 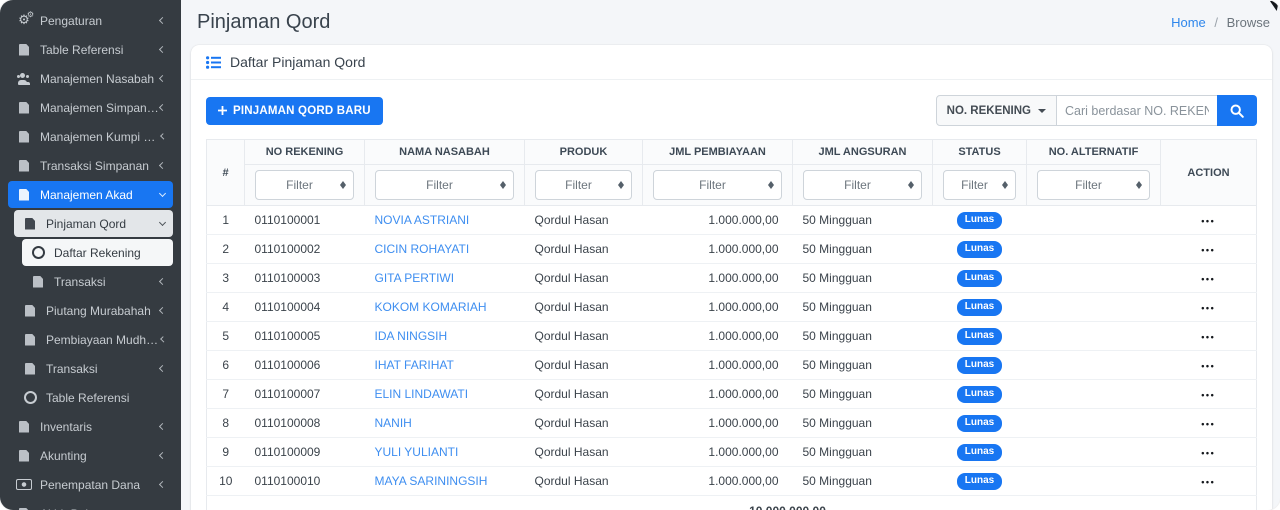 I want to click on filter-rekening: Filter, so click(x=304, y=185).